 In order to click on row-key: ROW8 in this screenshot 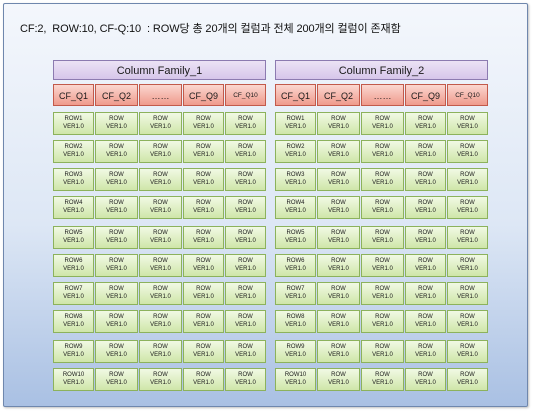, I will do `click(295, 317)`.